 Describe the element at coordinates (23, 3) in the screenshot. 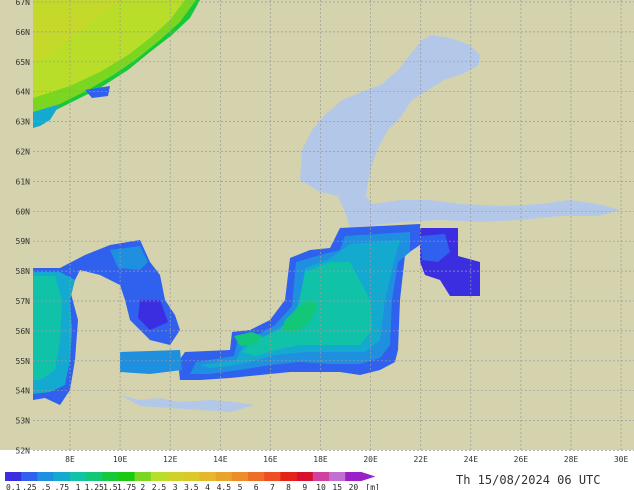

I see `lat-label-67n: 67N` at that location.